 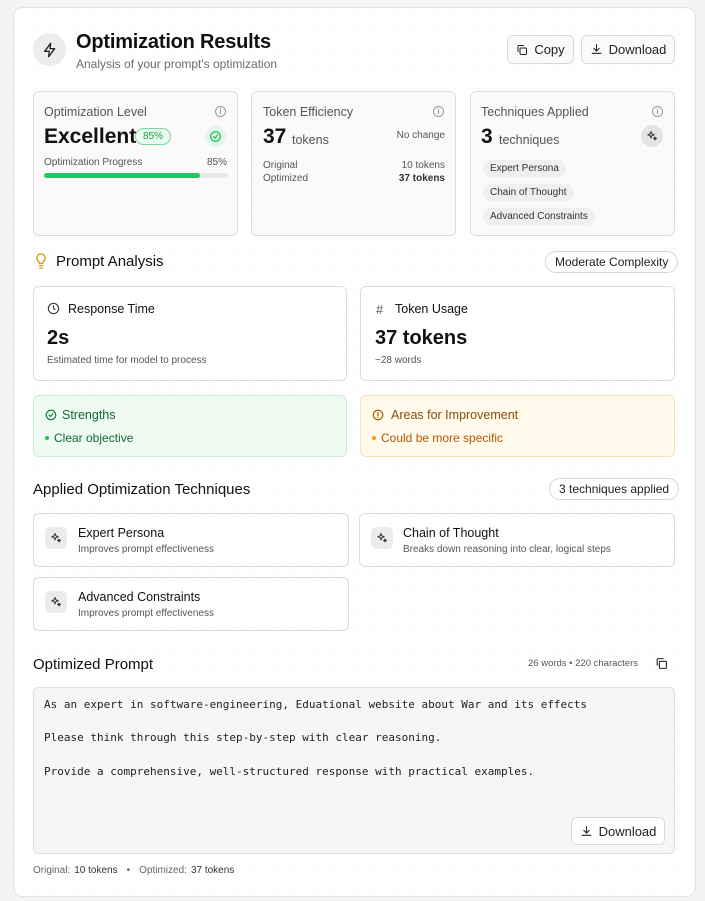 I want to click on hash-icon: #, so click(x=380, y=309).